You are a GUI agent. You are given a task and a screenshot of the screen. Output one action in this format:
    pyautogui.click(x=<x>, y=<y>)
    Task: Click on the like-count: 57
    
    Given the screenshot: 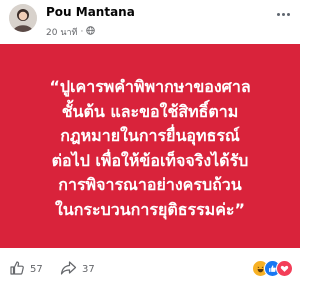 What is the action you would take?
    pyautogui.click(x=36, y=269)
    